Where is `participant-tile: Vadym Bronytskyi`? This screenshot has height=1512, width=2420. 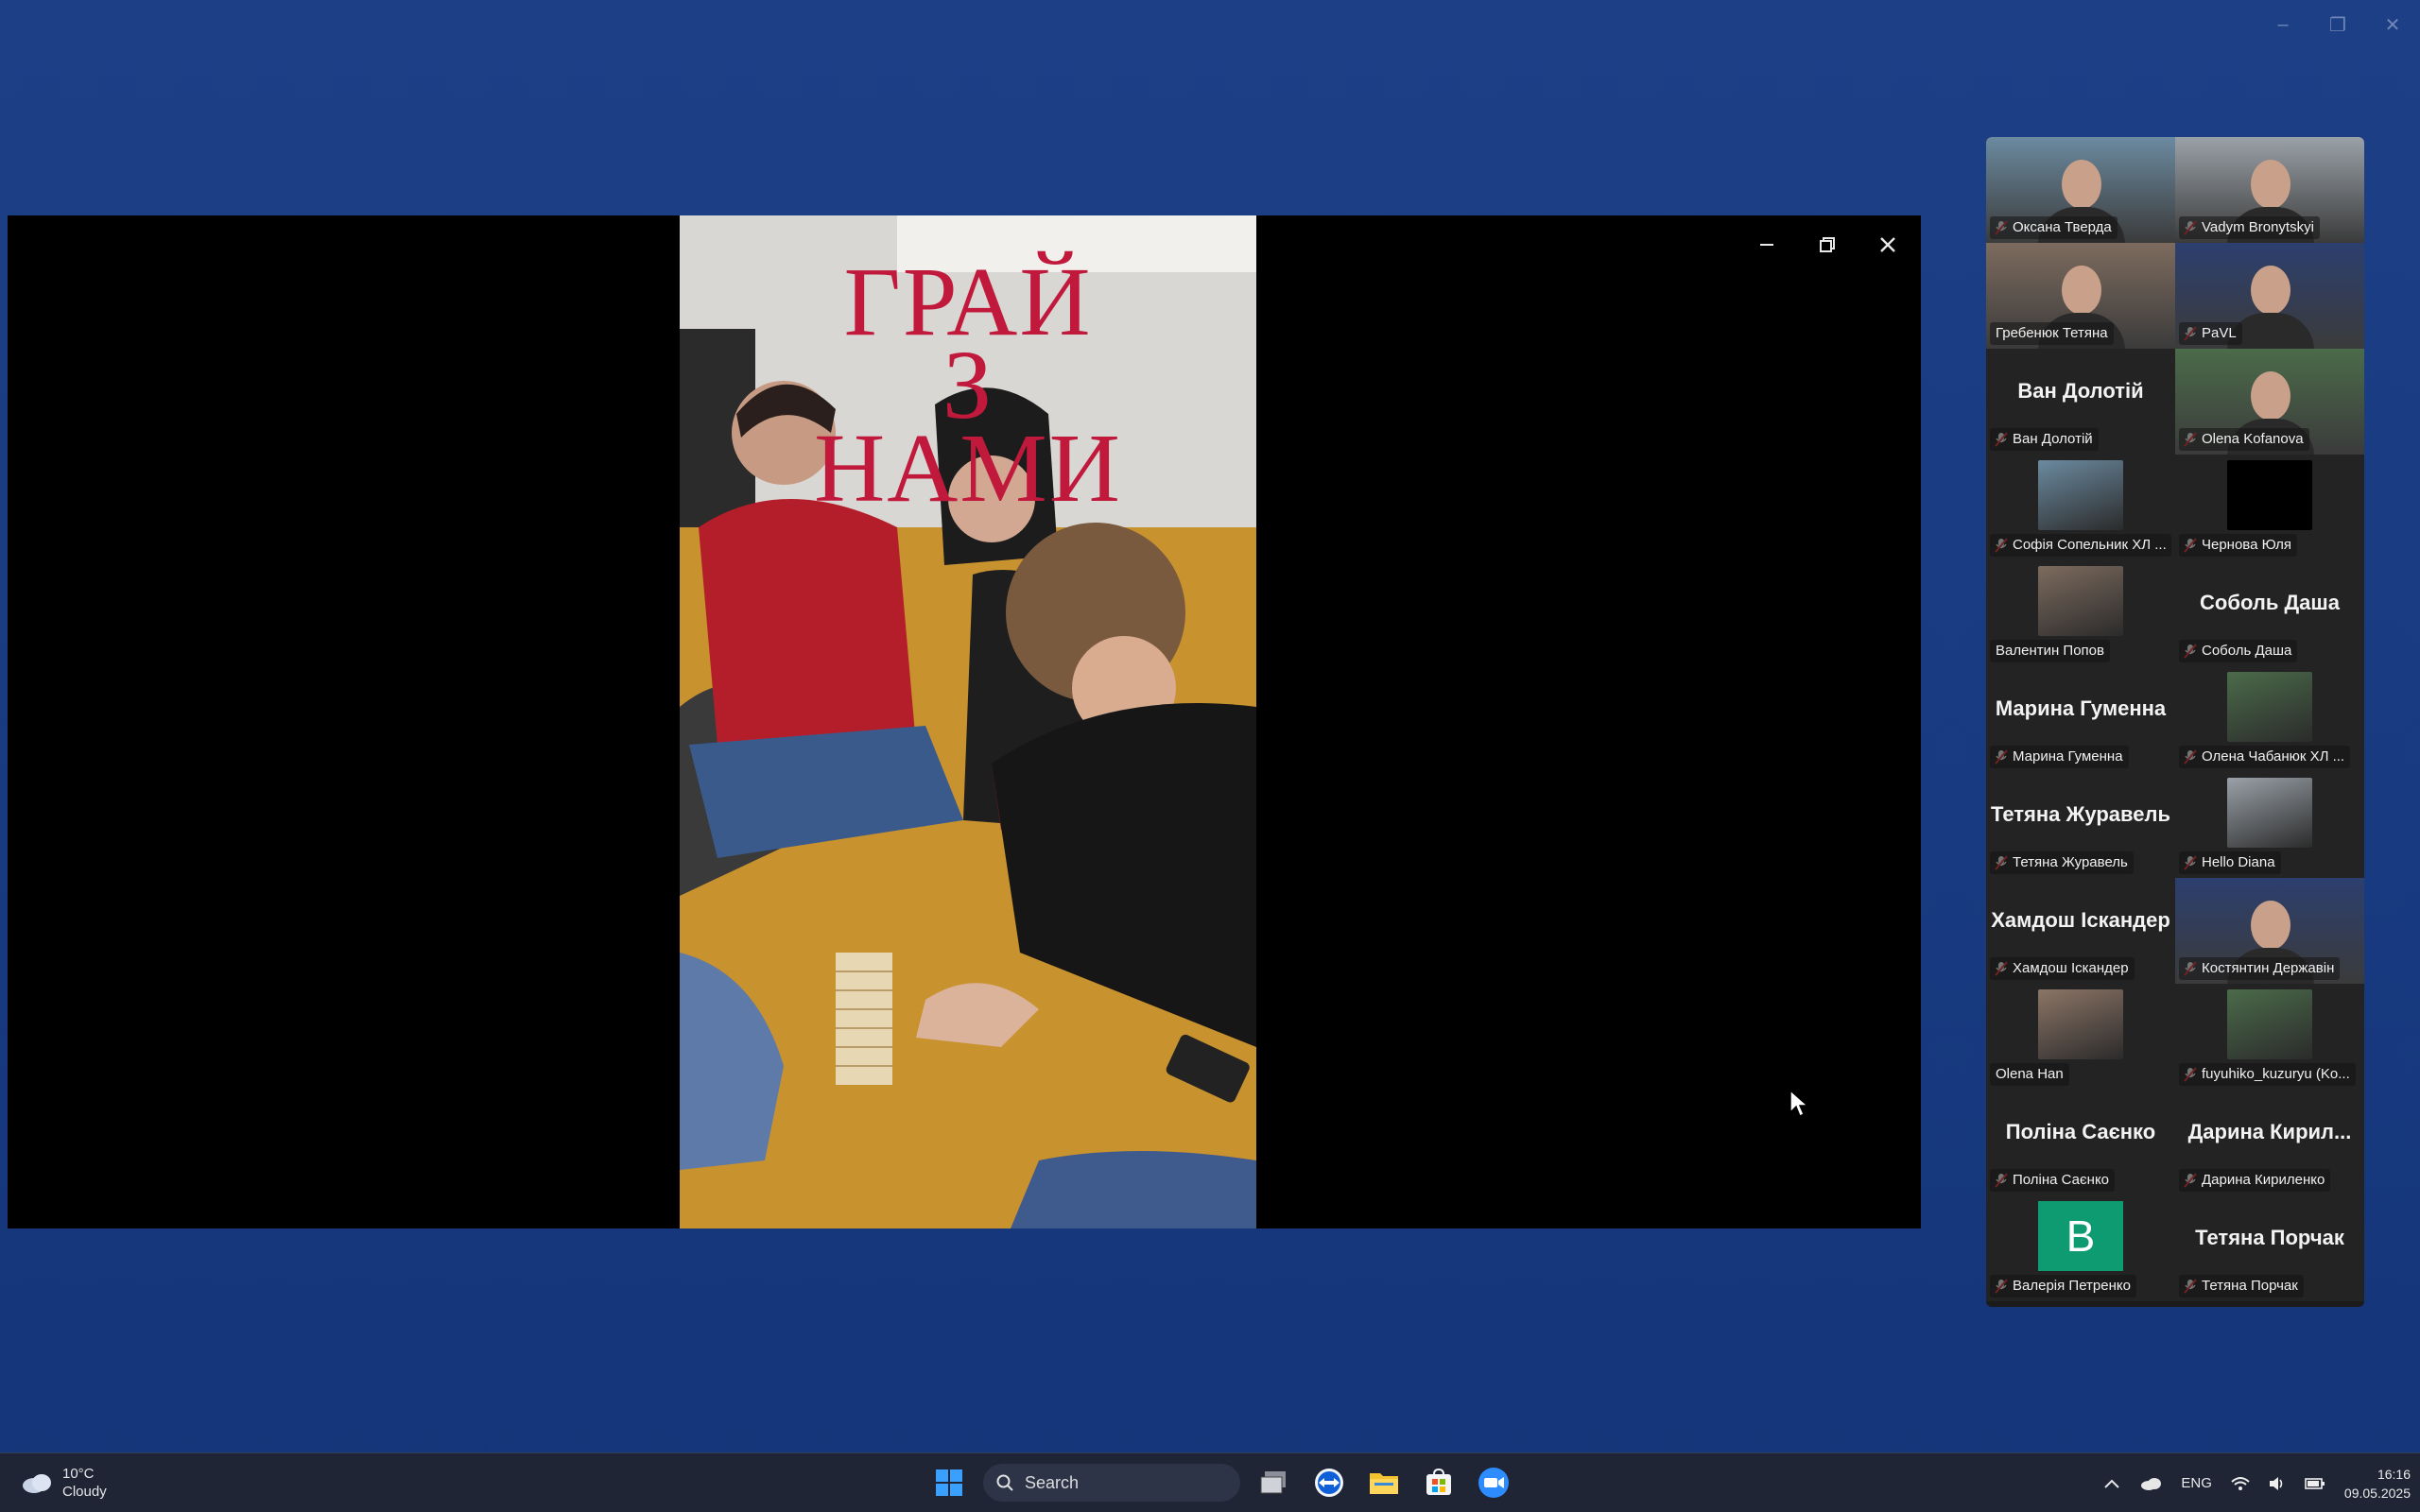
participant-tile: Vadym Bronytskyi is located at coordinates (2269, 190).